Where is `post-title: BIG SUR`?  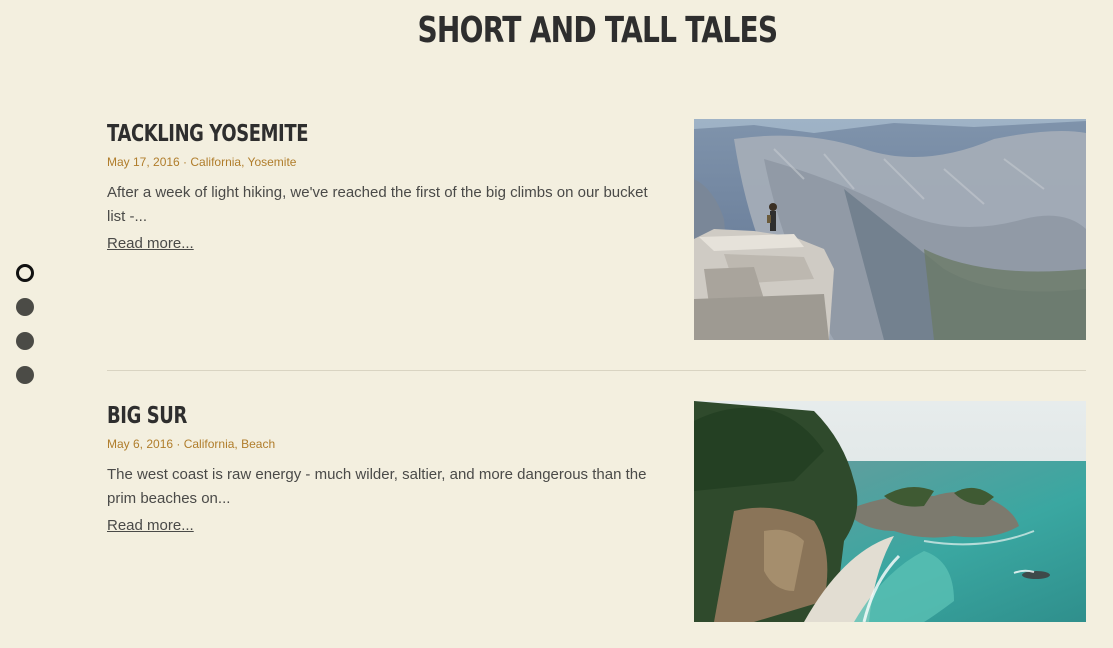
post-title: BIG SUR is located at coordinates (147, 416).